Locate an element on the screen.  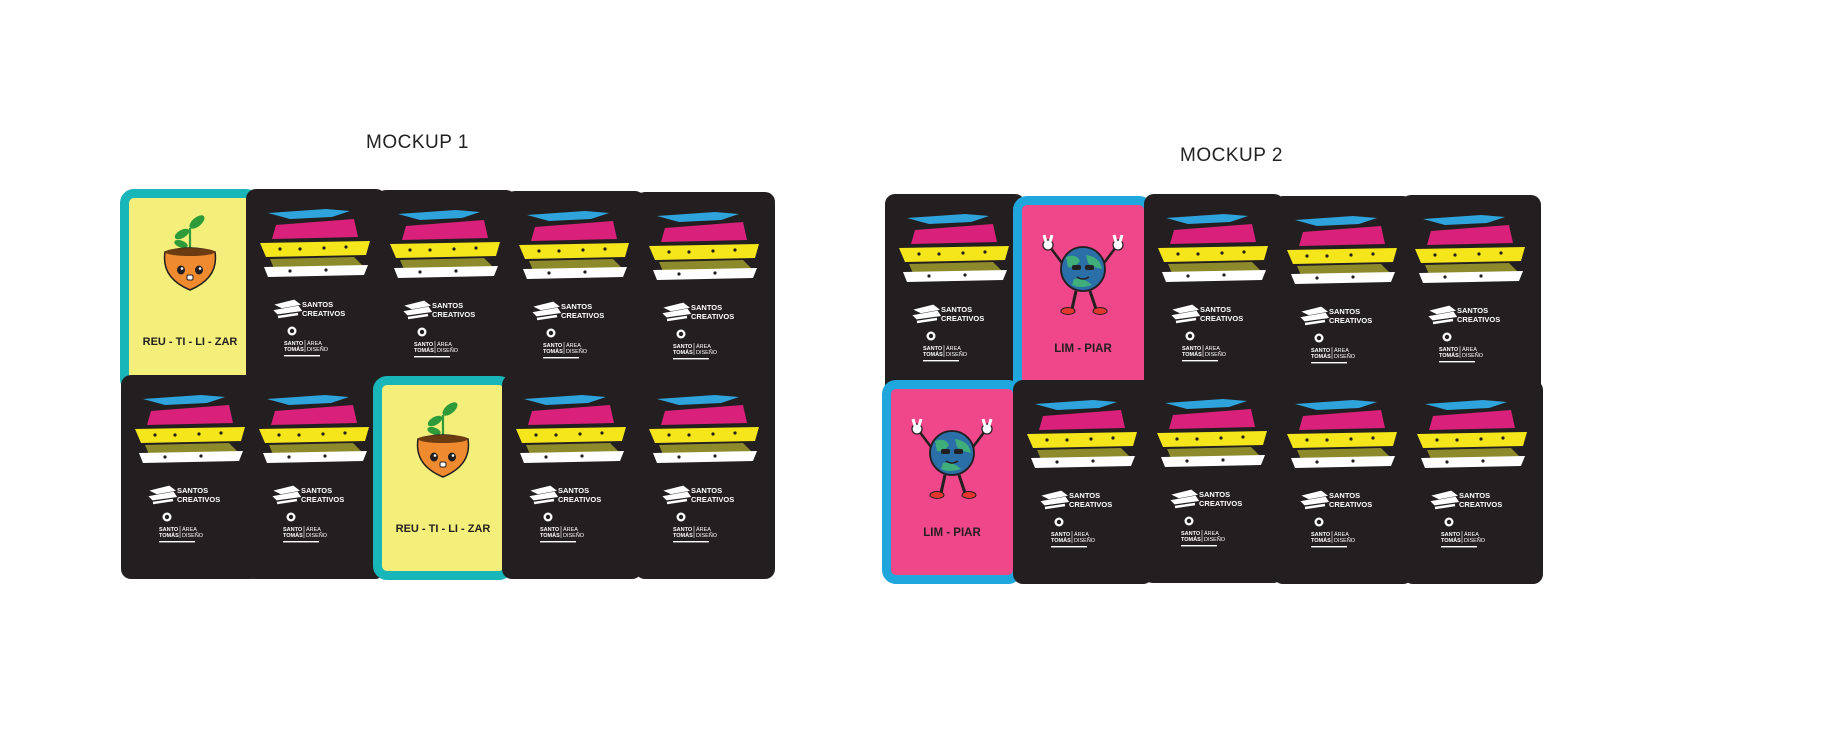
mockup-title: MOCKUP 1 is located at coordinates (417, 142).